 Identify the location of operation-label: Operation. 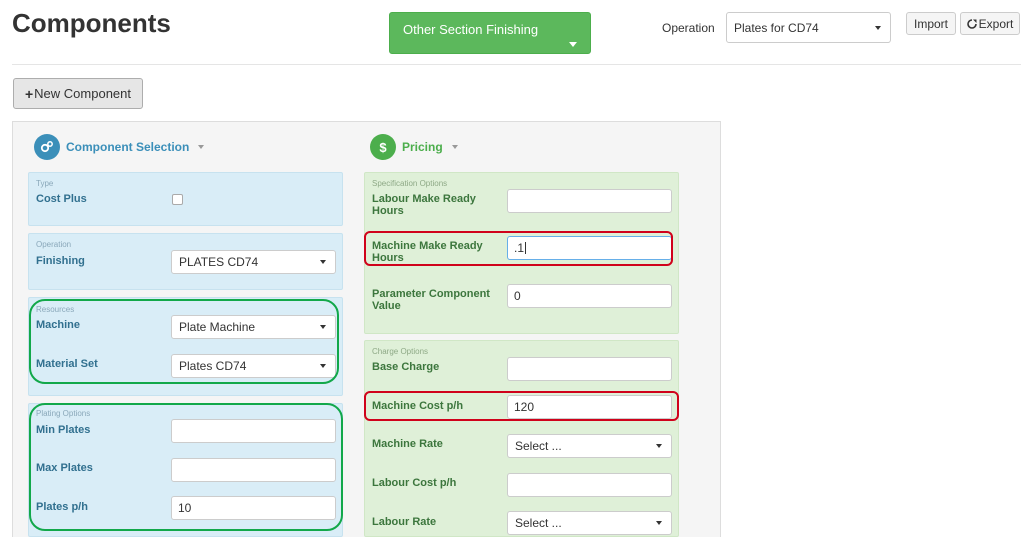
(688, 28).